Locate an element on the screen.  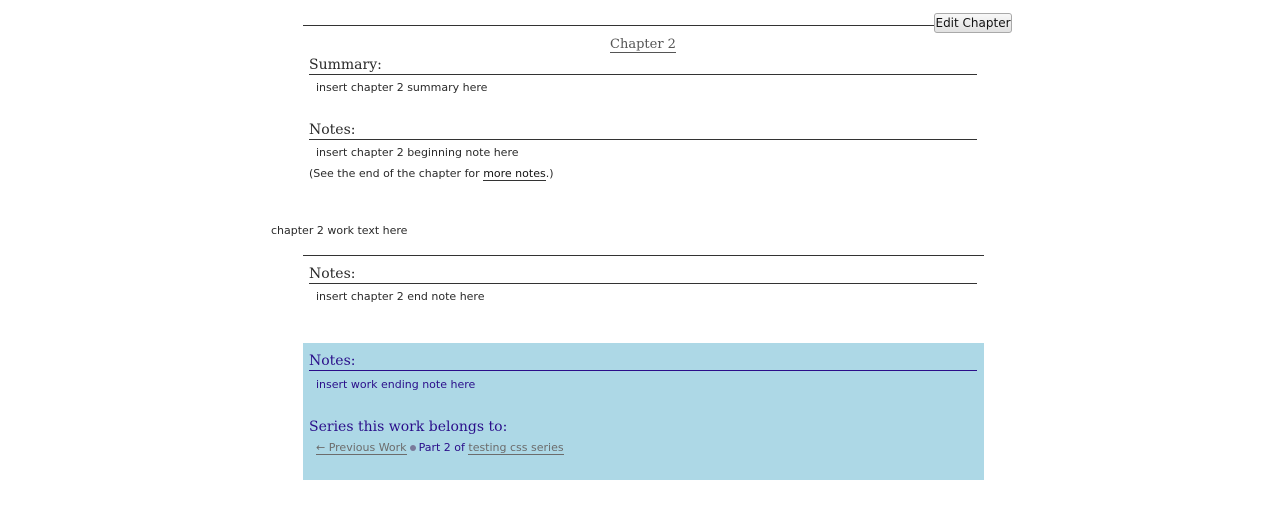
beginning-note-text: insert chapter 2 beginning note here is located at coordinates (417, 152).